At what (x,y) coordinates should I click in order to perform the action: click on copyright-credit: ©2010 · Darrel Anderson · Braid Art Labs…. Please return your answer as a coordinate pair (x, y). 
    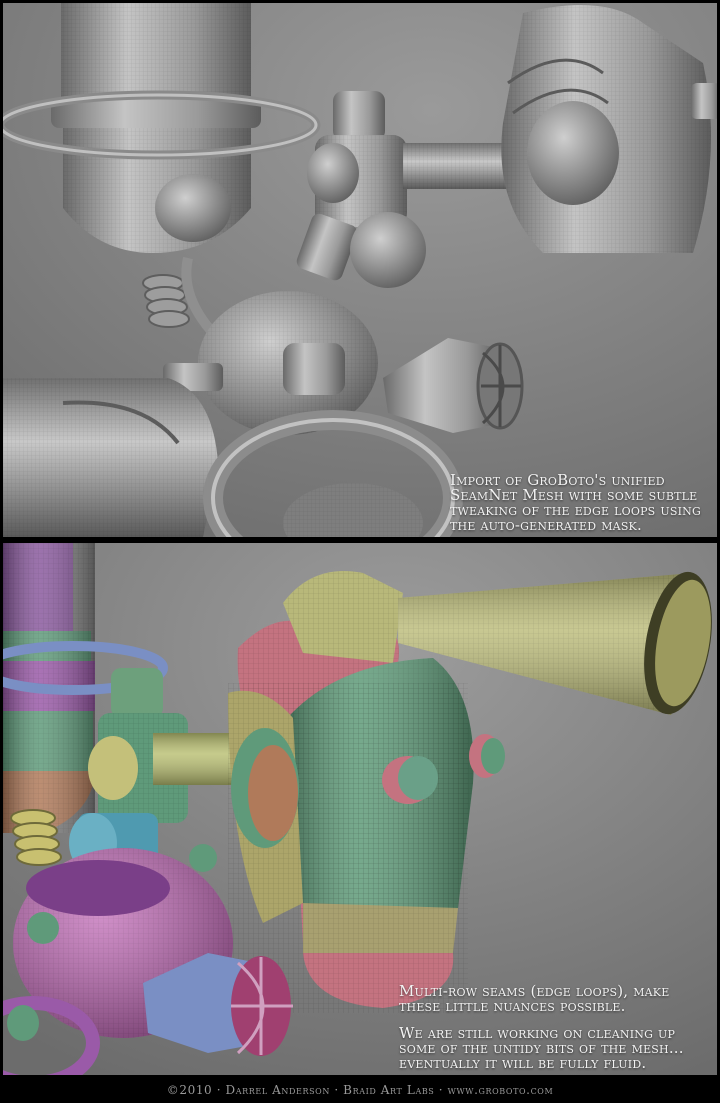
    Looking at the image, I should click on (360, 1090).